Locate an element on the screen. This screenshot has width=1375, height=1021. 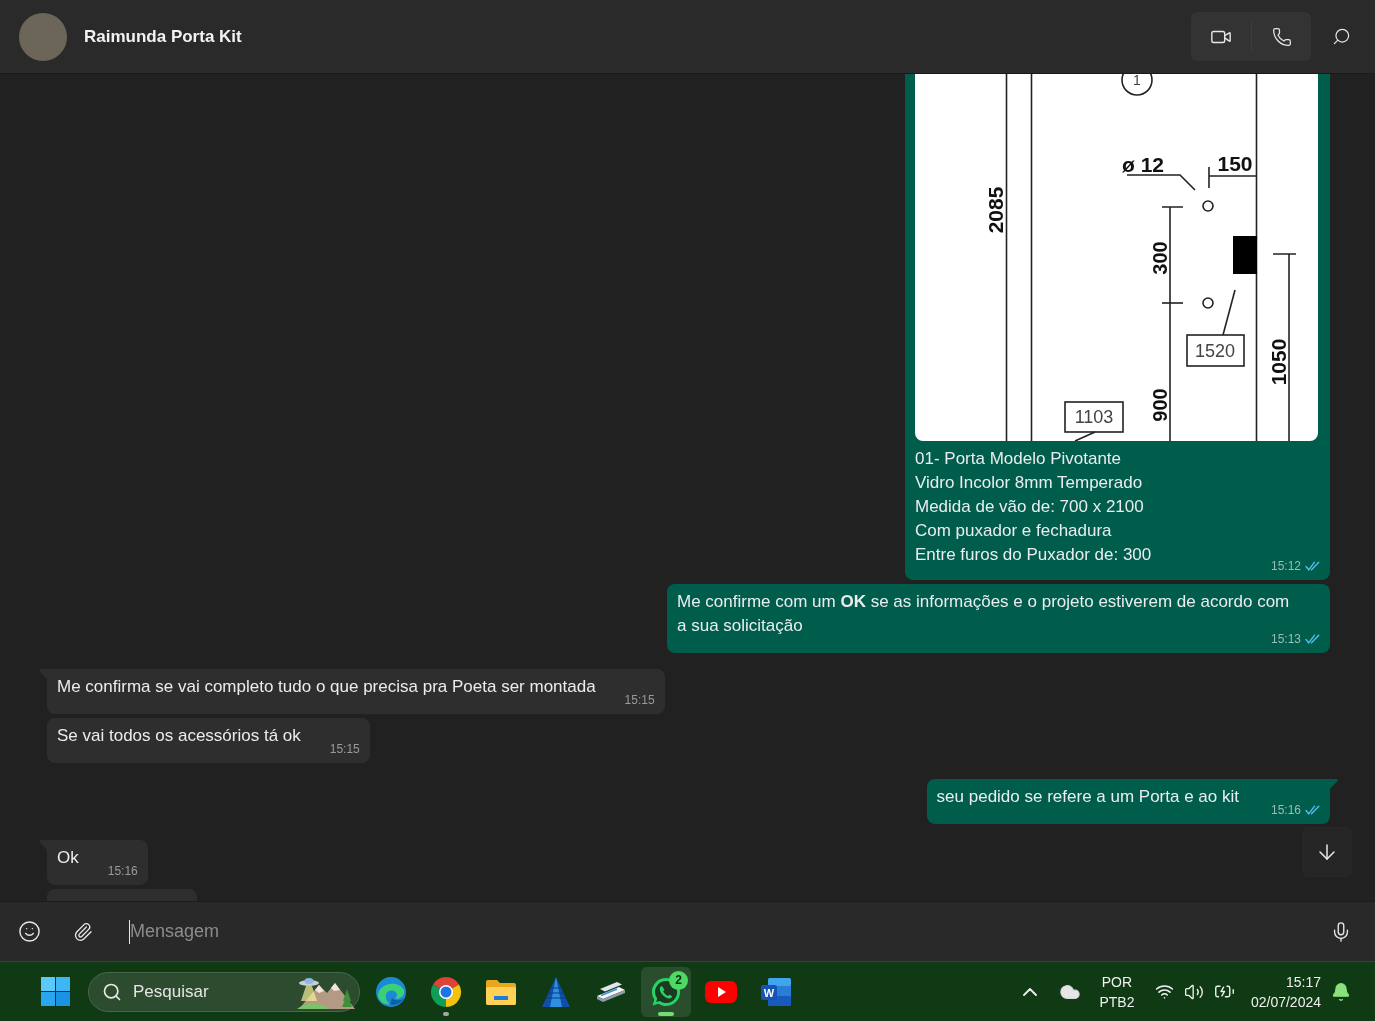
scanner-icon is located at coordinates (611, 991).